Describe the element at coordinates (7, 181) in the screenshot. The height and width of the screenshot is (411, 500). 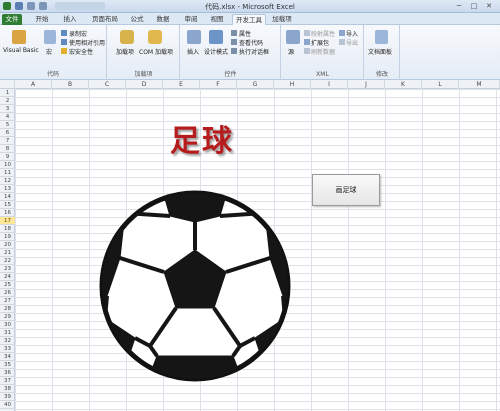
I see `row-header: 12` at that location.